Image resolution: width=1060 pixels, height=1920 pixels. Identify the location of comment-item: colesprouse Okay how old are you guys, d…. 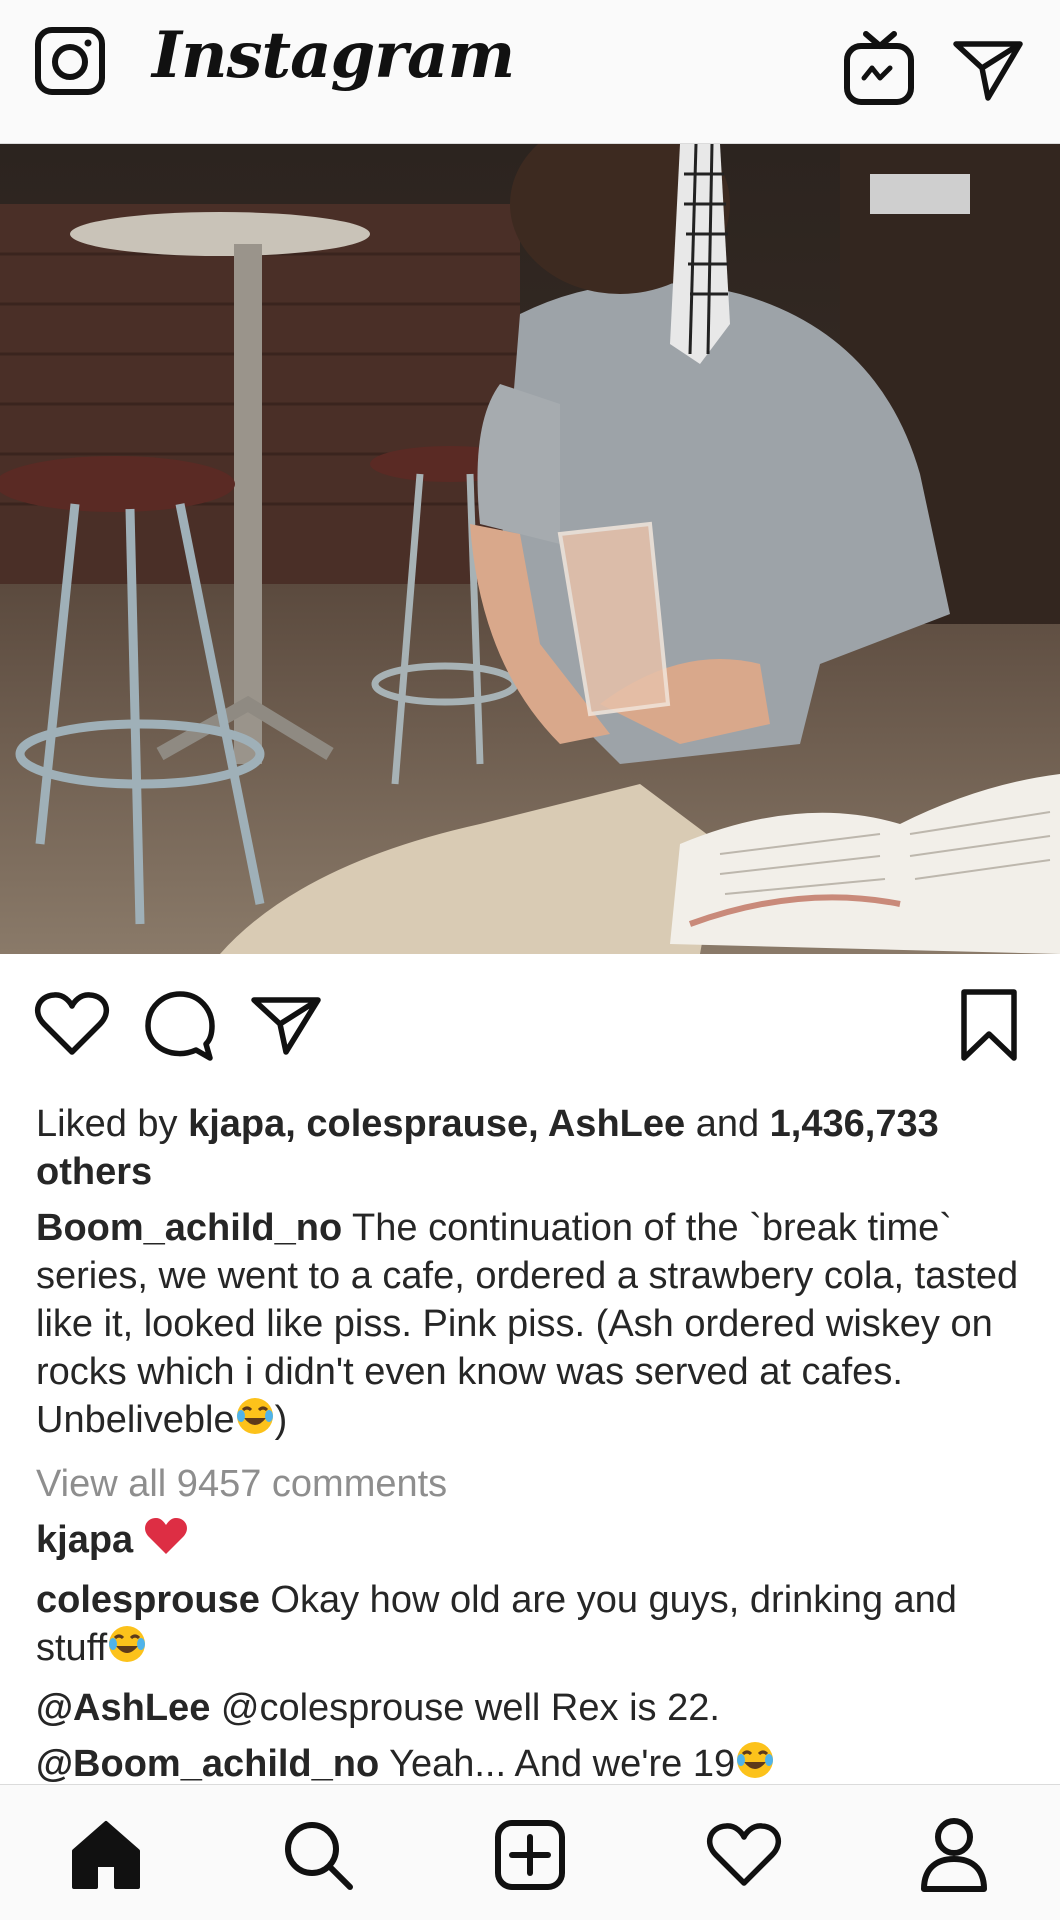
(536, 1626).